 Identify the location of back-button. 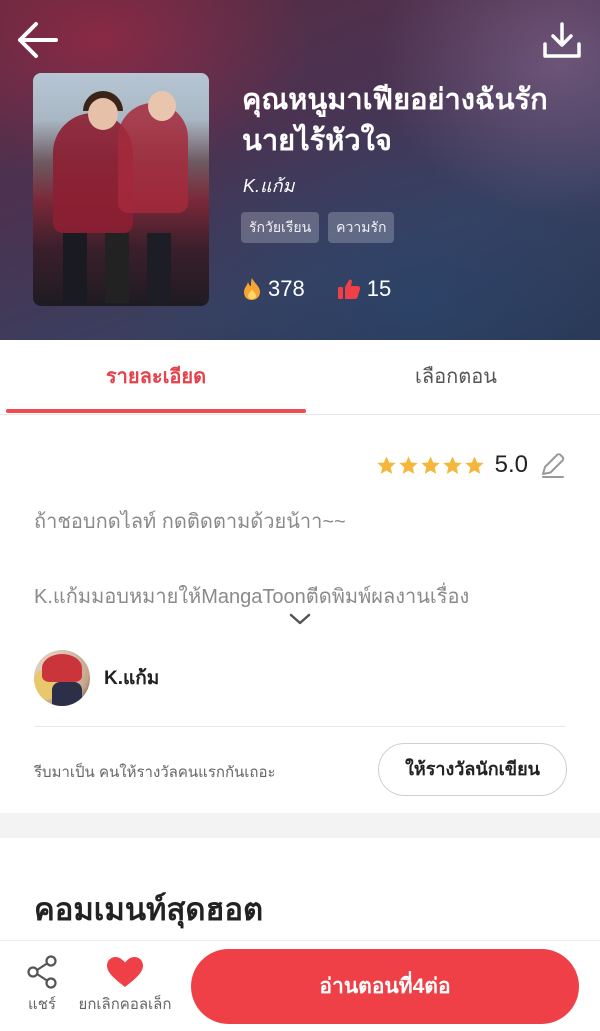
(38, 40).